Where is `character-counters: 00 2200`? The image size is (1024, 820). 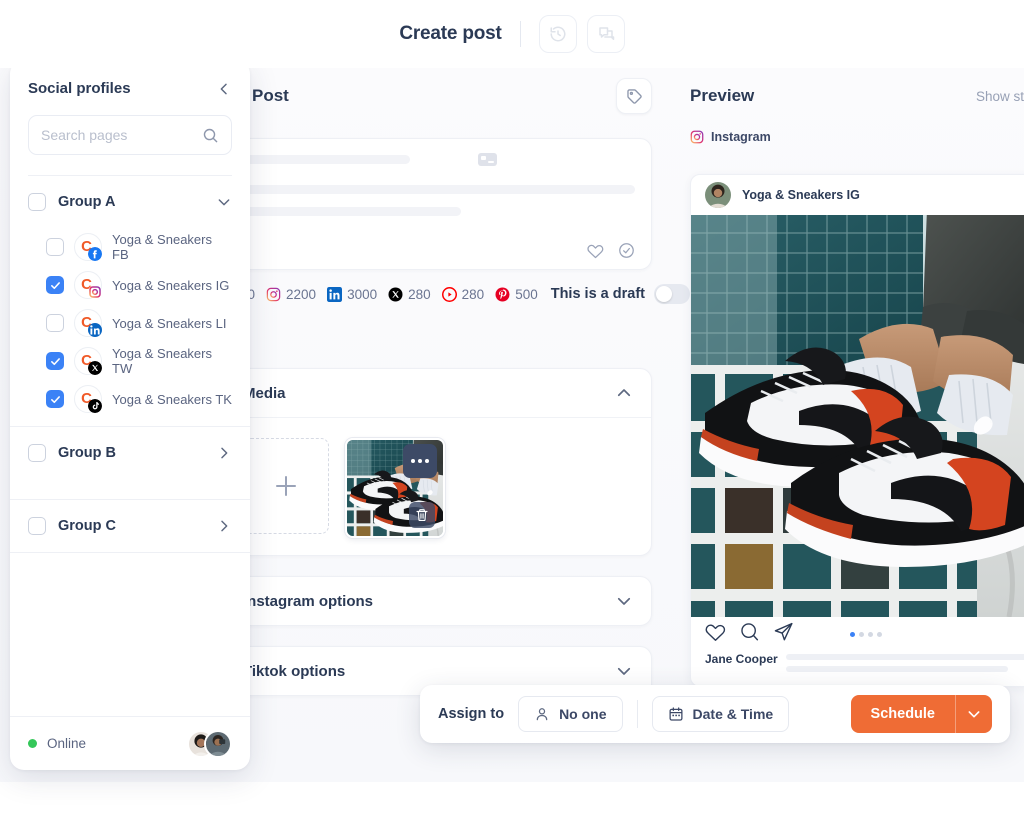
character-counters: 00 2200 is located at coordinates (455, 294).